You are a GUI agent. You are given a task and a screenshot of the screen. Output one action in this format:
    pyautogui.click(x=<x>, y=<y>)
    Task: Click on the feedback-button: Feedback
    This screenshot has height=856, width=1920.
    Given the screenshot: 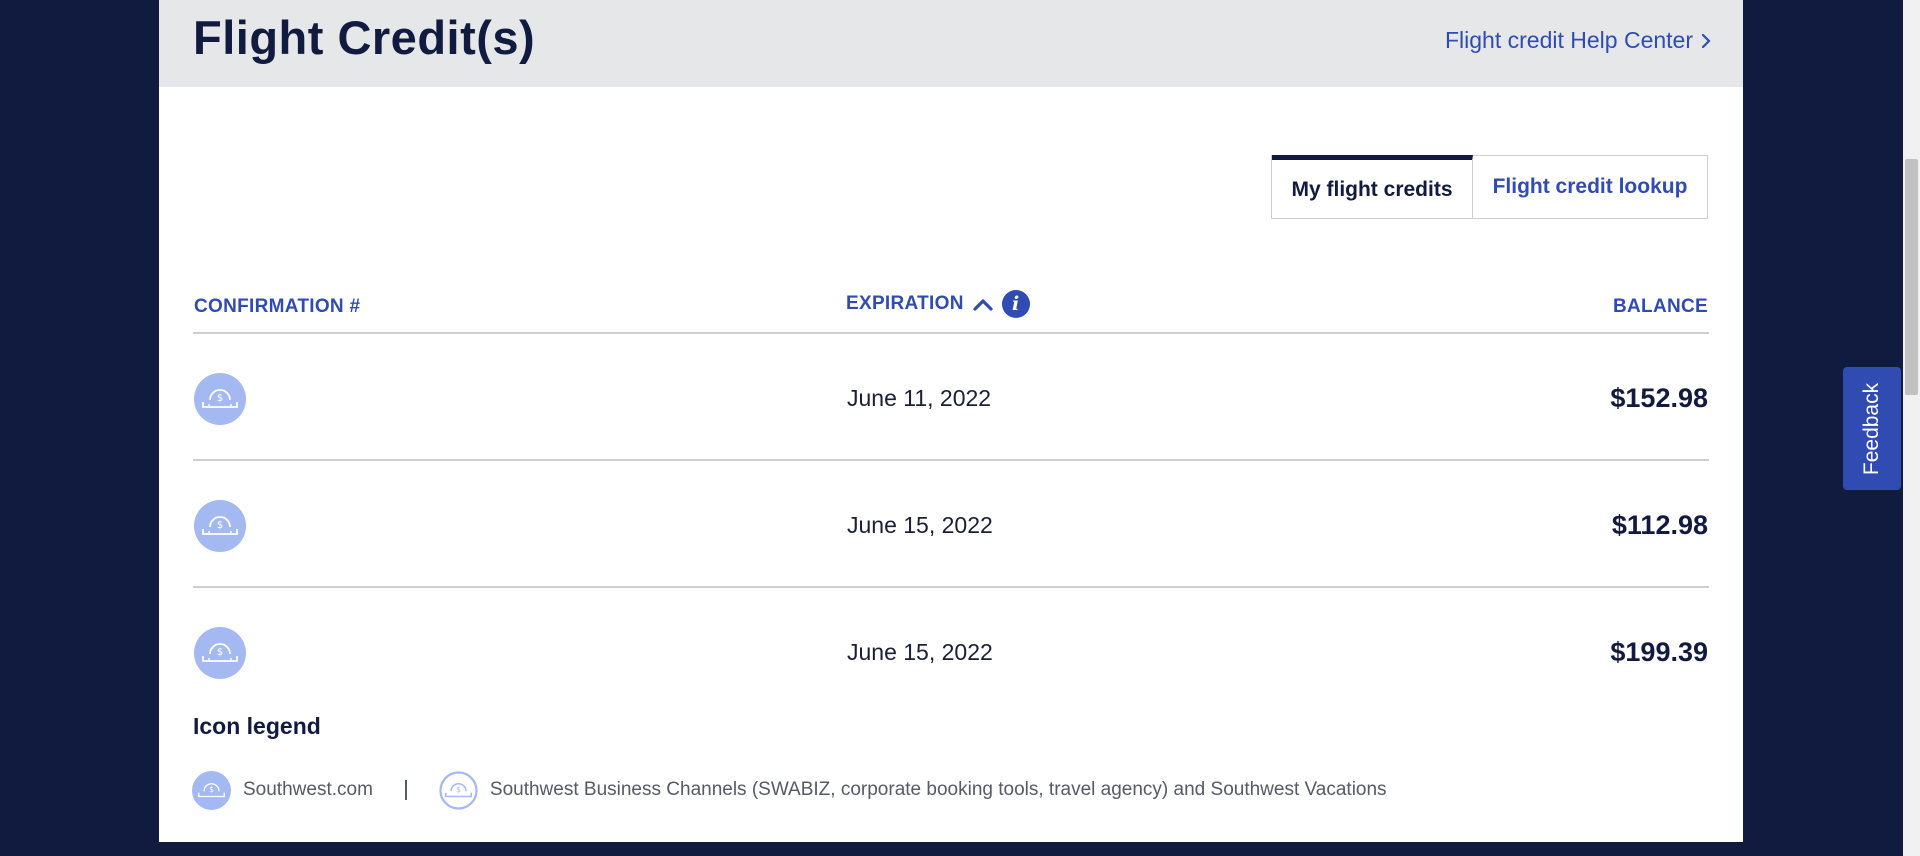 What is the action you would take?
    pyautogui.click(x=1872, y=428)
    